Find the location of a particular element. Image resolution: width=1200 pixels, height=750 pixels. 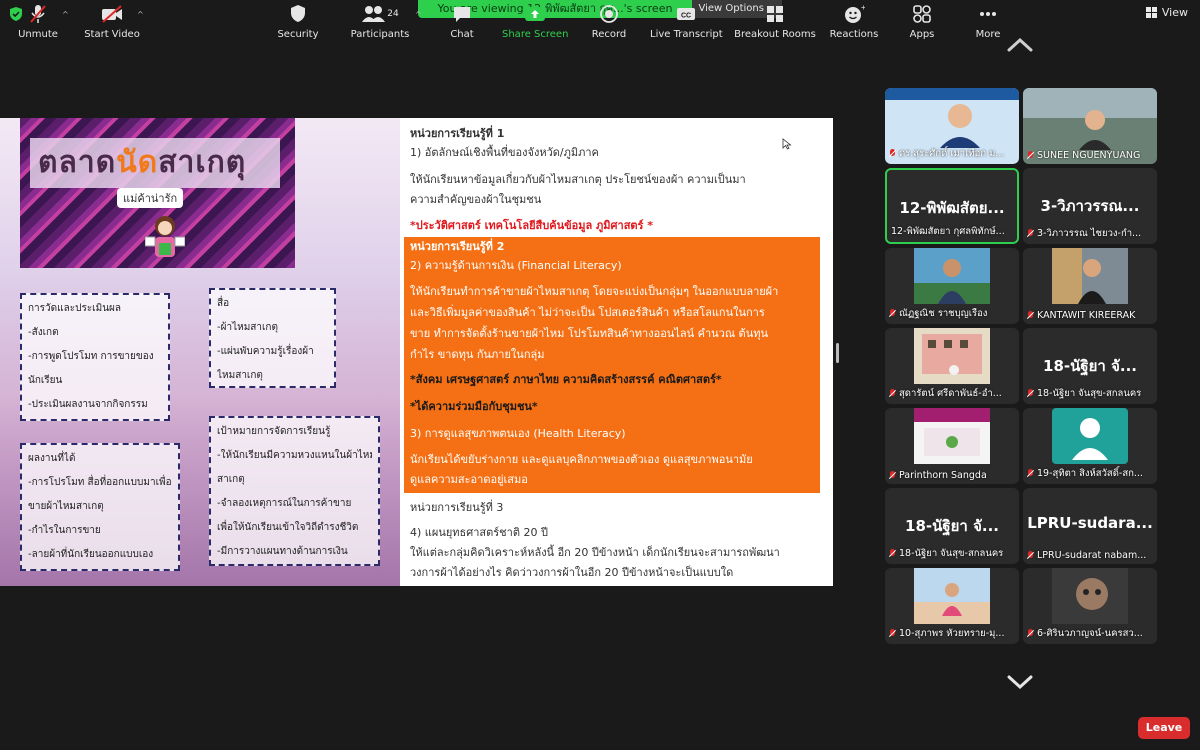

box-line: -ลายผ้าที่นักเรียนออกแบบเอง is located at coordinates (91, 554).